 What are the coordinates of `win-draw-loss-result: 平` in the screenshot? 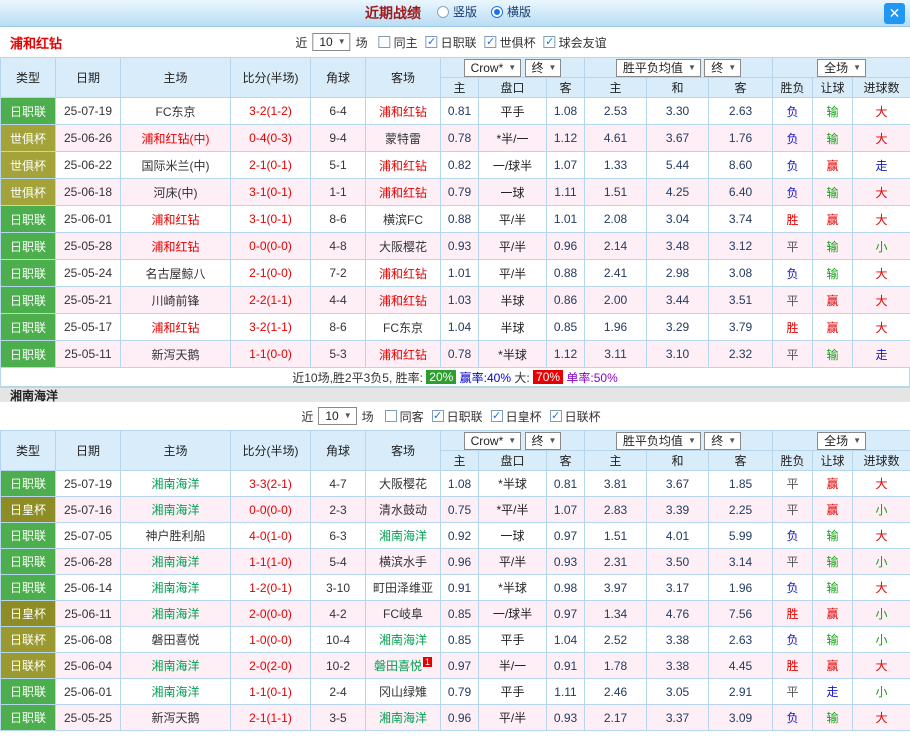 It's located at (793, 300).